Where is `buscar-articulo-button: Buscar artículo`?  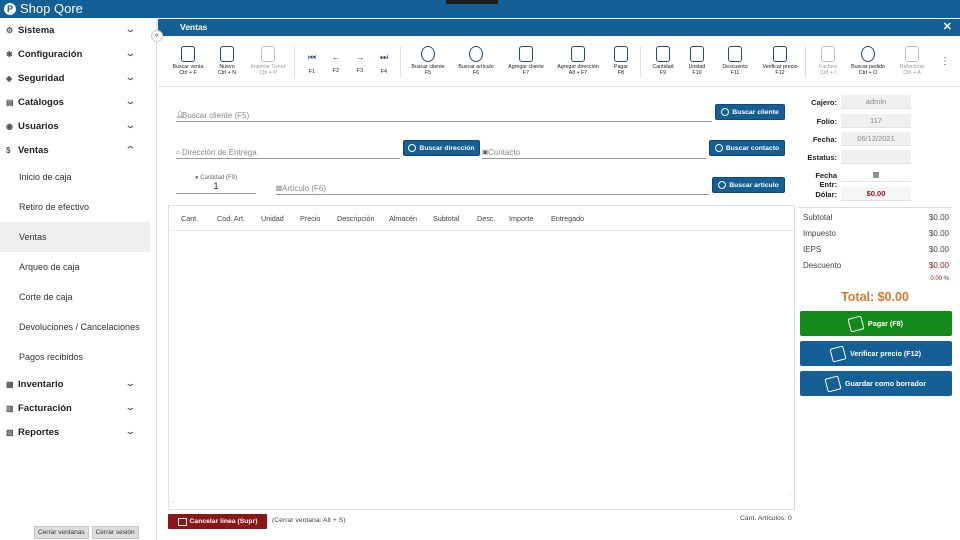
buscar-articulo-button: Buscar artículo is located at coordinates (748, 185).